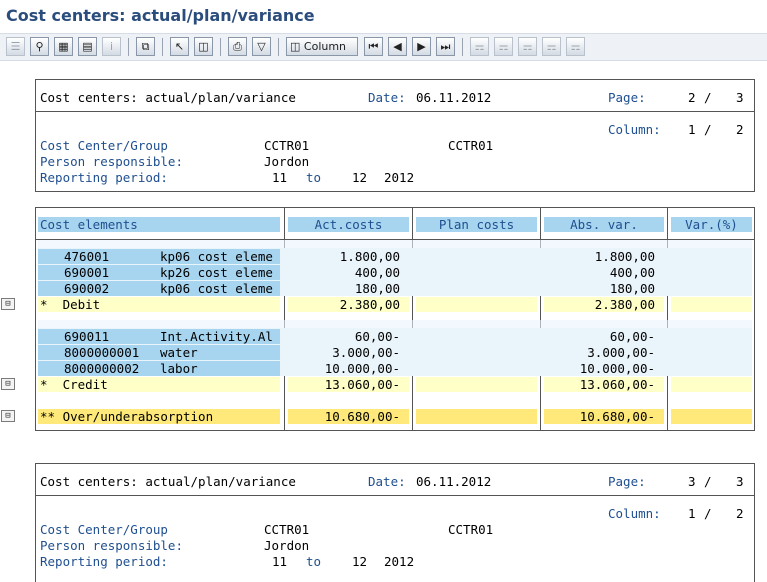 The height and width of the screenshot is (582, 767). What do you see at coordinates (377, 288) in the screenshot?
I see `act-cost-value: 180,00` at bounding box center [377, 288].